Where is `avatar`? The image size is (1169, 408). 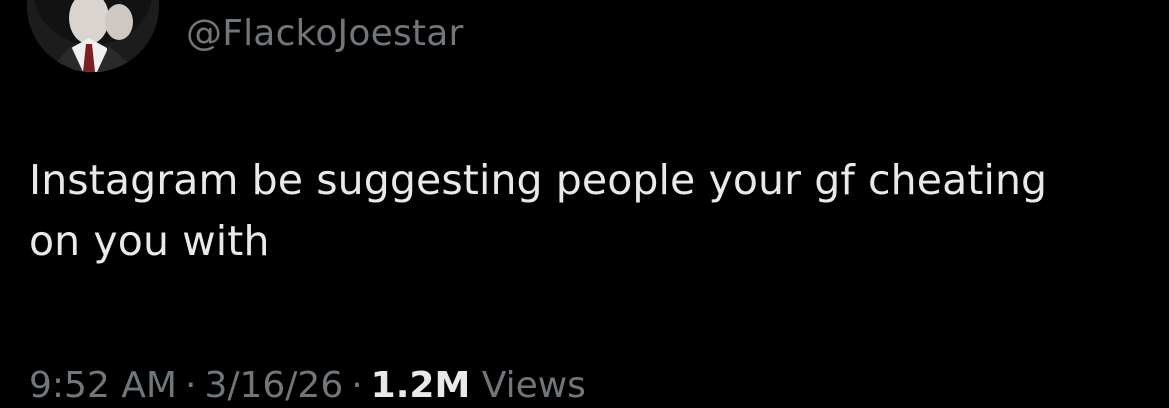
avatar is located at coordinates (93, 36).